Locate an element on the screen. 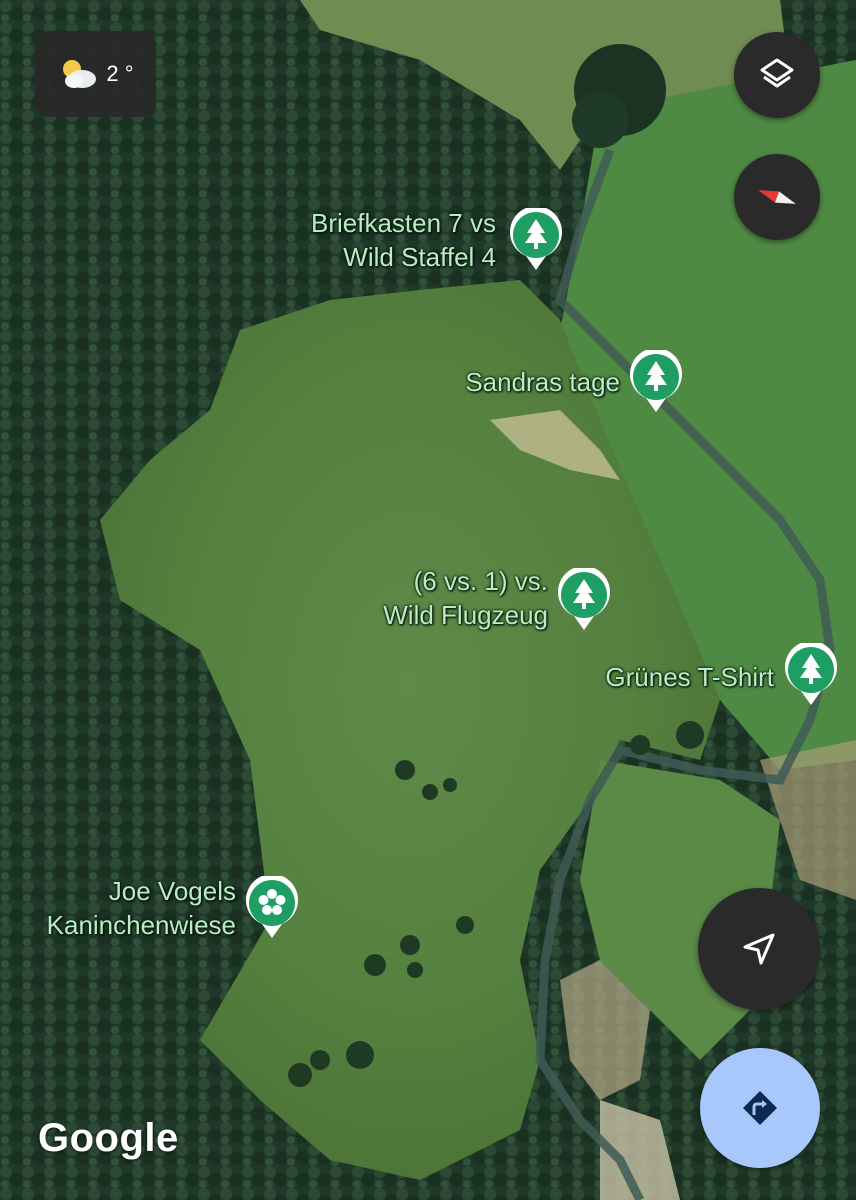 The width and height of the screenshot is (856, 1200). layers-button is located at coordinates (777, 75).